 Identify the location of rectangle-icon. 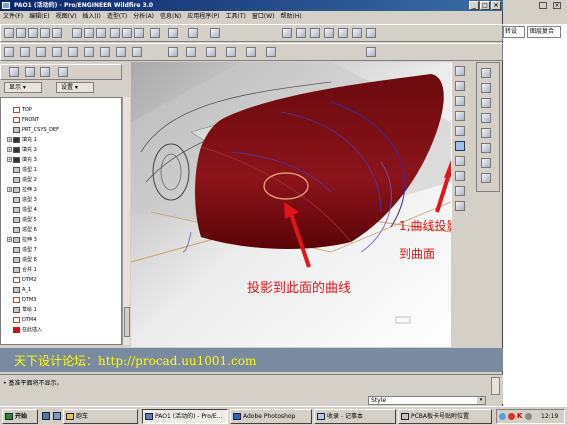
(486, 88).